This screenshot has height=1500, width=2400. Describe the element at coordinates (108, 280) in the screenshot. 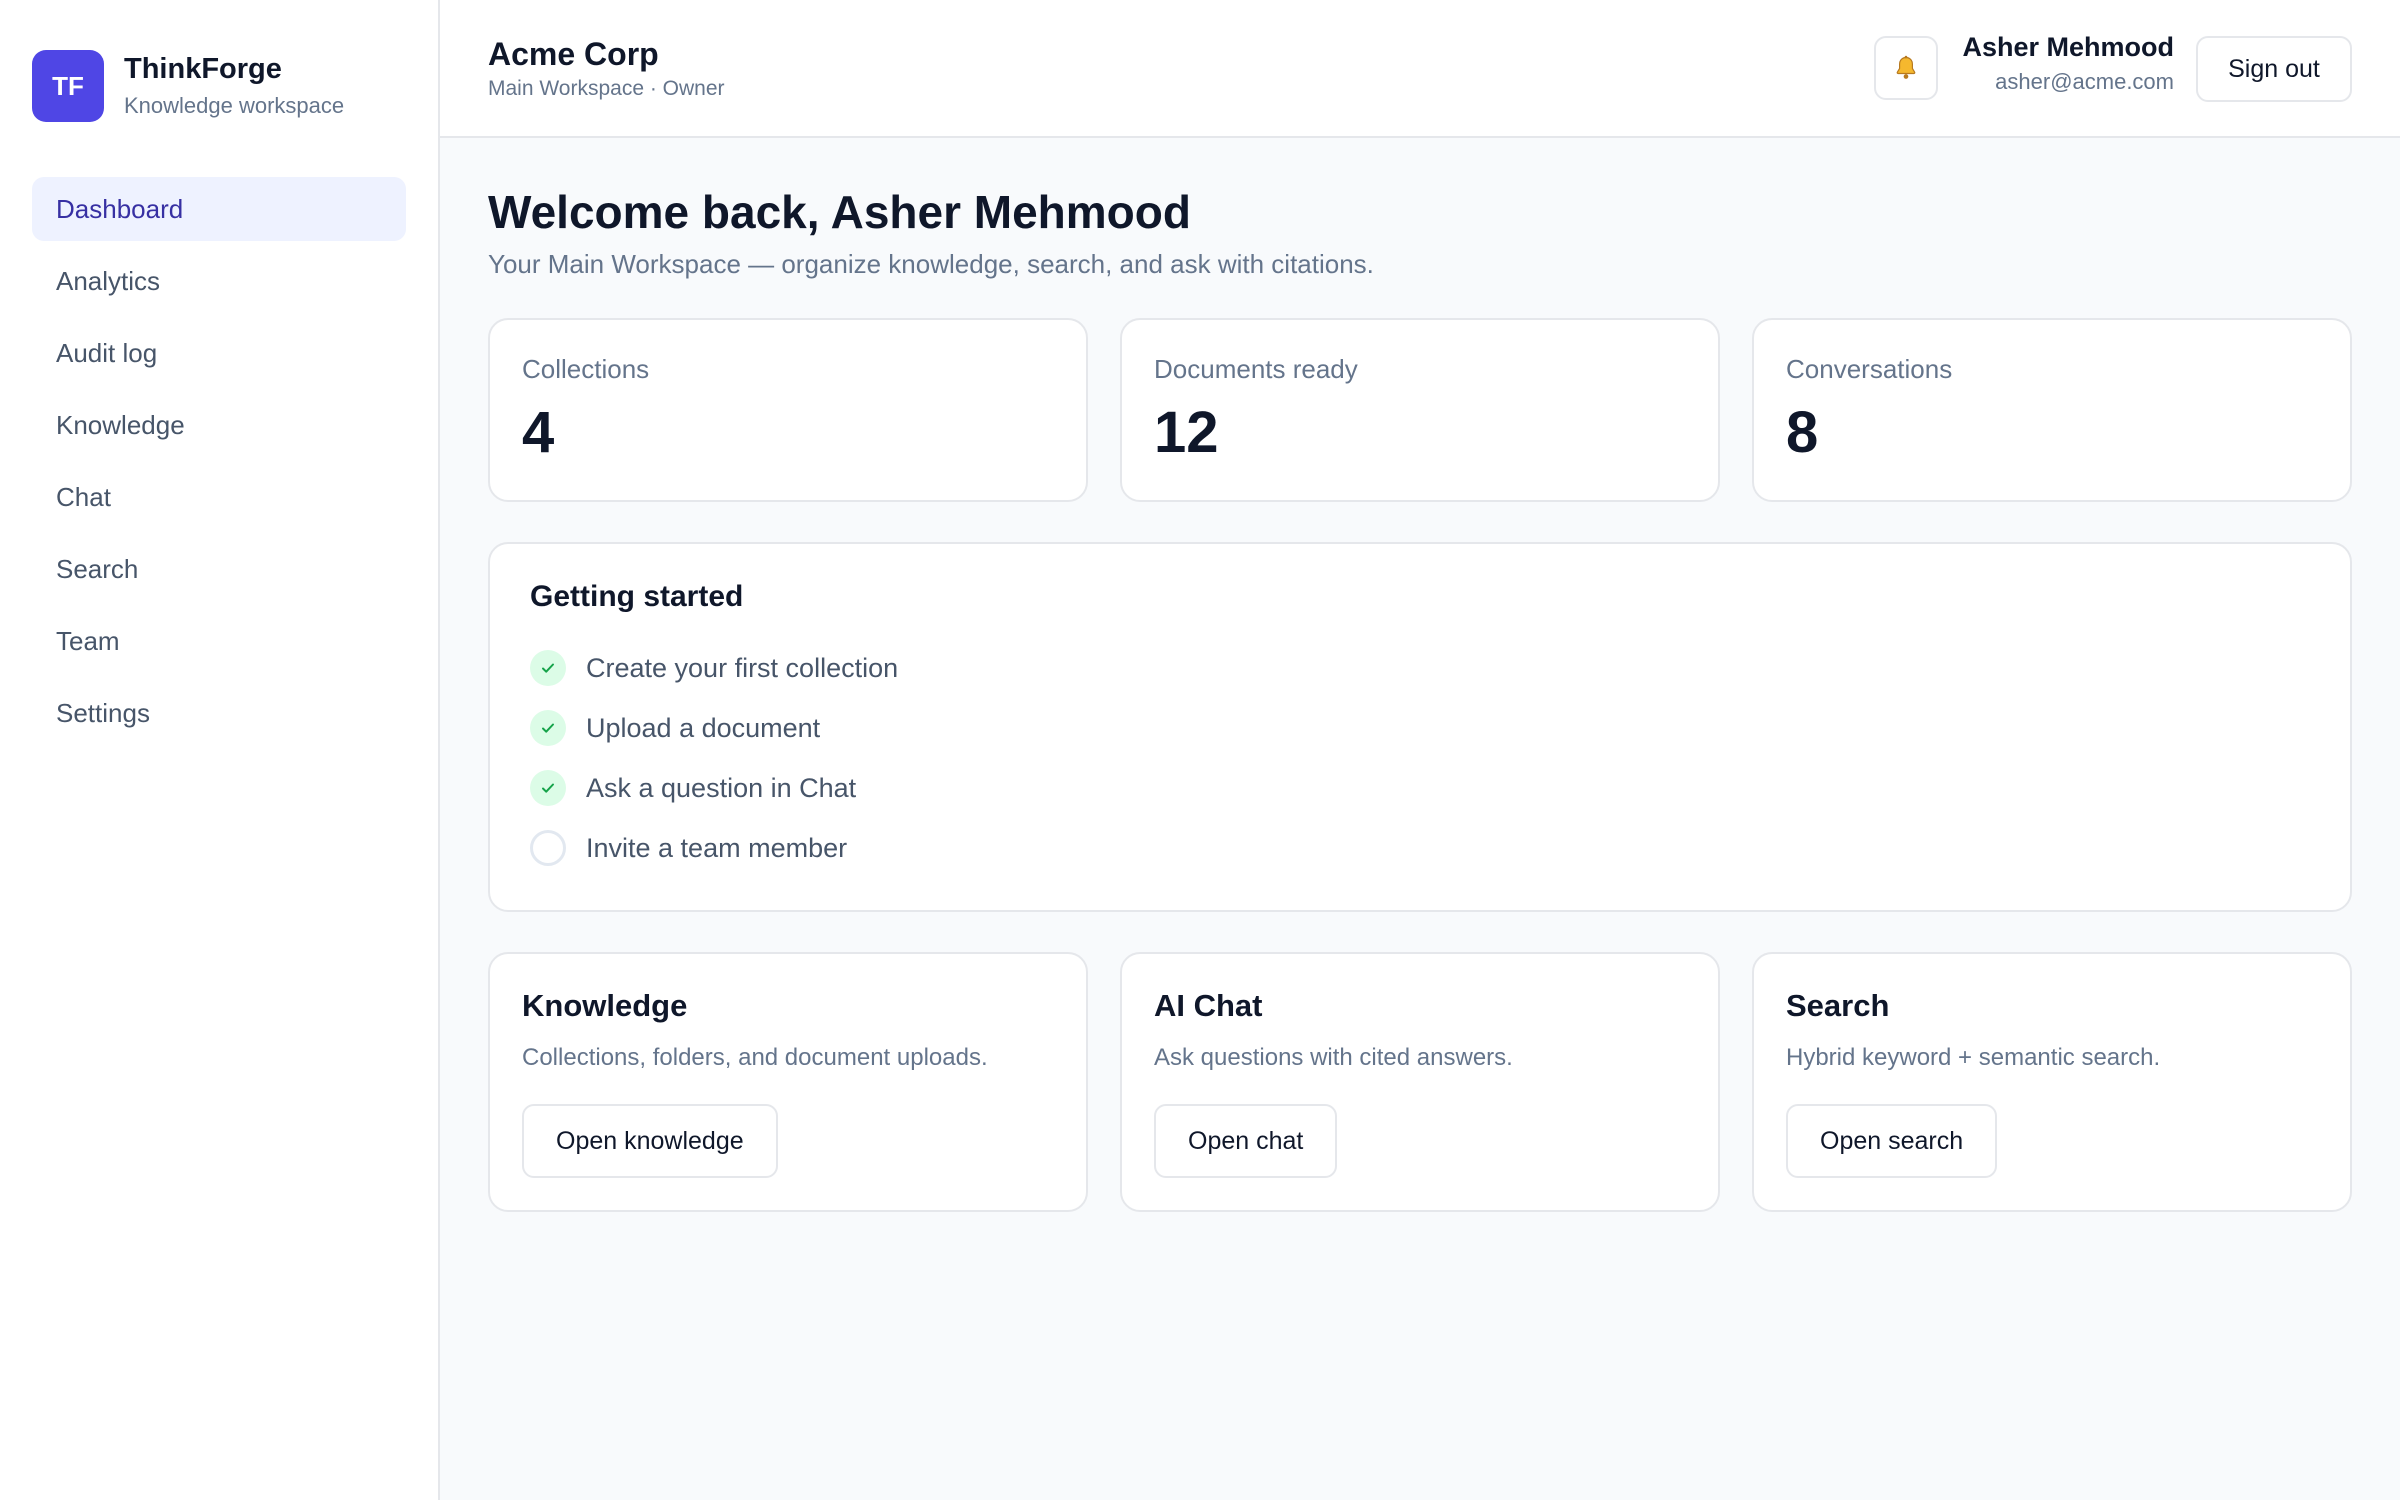

I see `sidebar-item-label: Analytics` at that location.